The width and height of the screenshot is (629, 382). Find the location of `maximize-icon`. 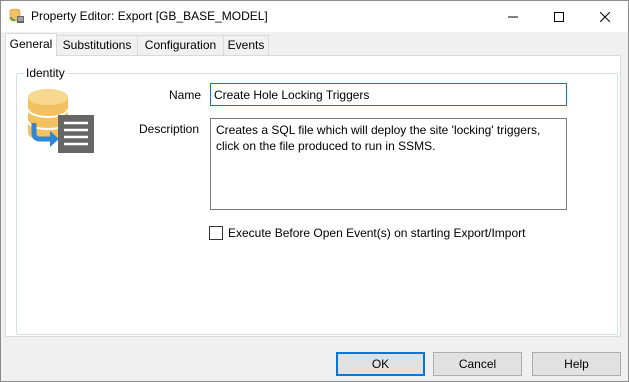

maximize-icon is located at coordinates (559, 16).